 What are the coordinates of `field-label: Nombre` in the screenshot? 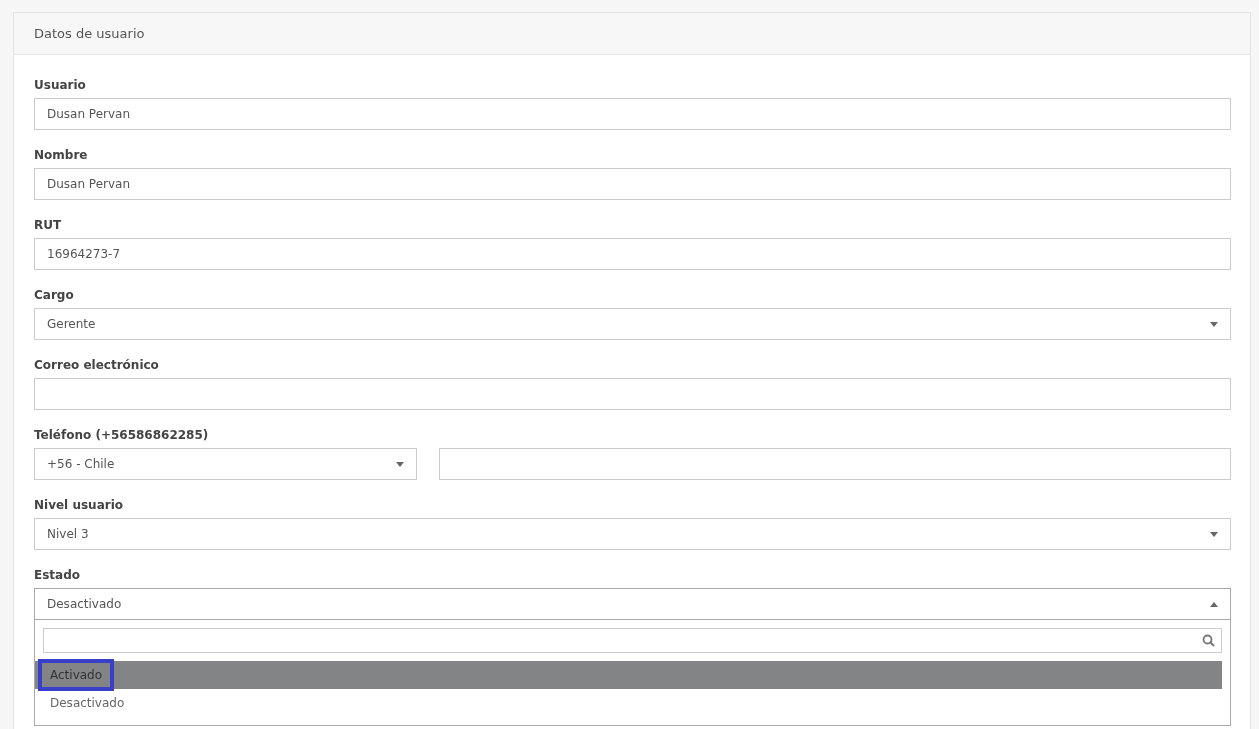 It's located at (61, 155).